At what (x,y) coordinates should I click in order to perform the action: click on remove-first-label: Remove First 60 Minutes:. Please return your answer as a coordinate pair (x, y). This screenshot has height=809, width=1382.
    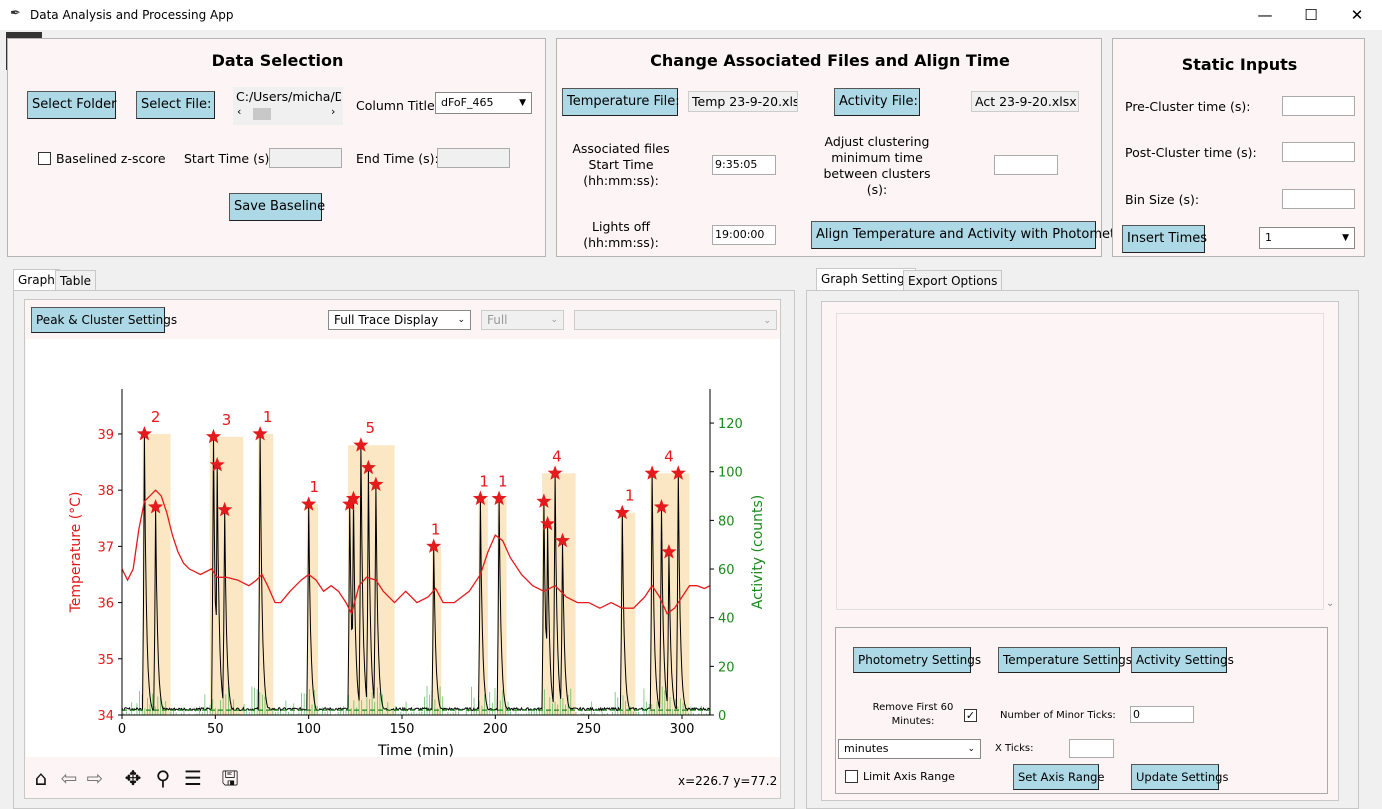
    Looking at the image, I should click on (913, 714).